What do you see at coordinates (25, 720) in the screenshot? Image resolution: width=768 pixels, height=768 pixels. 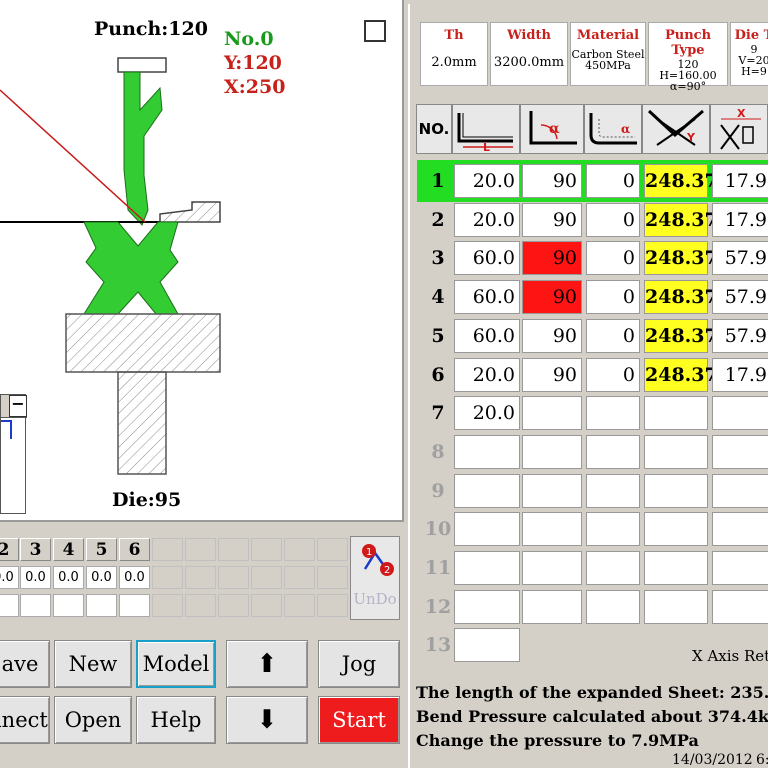 I see `connect-button: nnect` at bounding box center [25, 720].